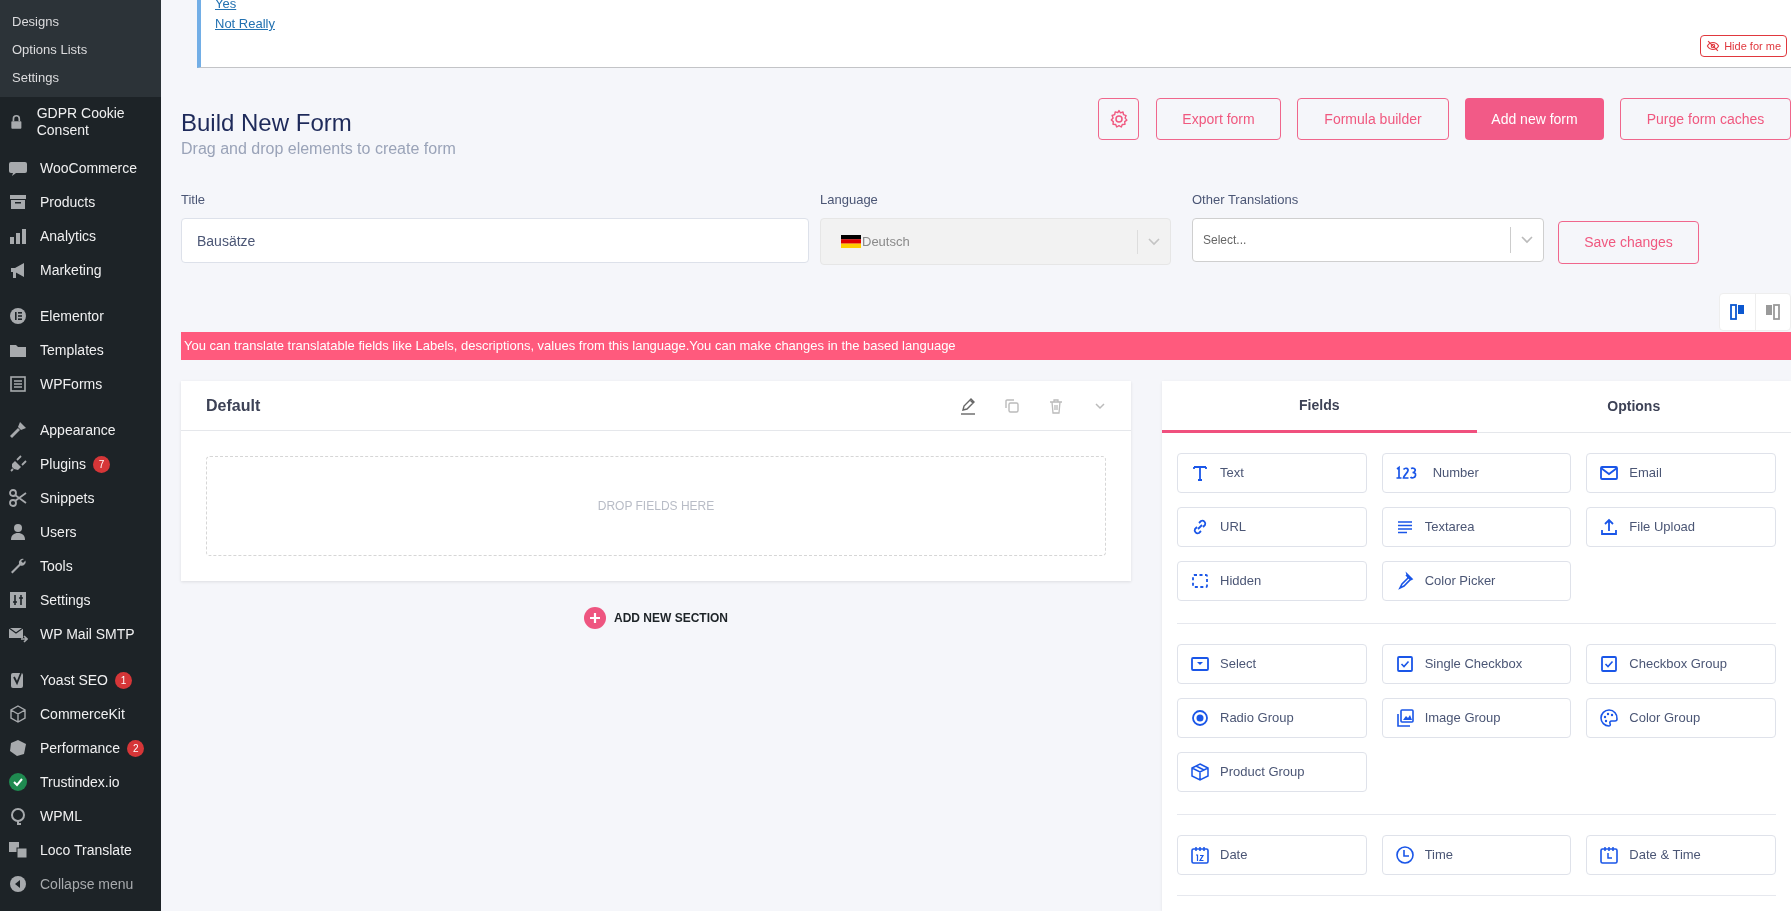 The height and width of the screenshot is (911, 1791). I want to click on settings-button, so click(1118, 119).